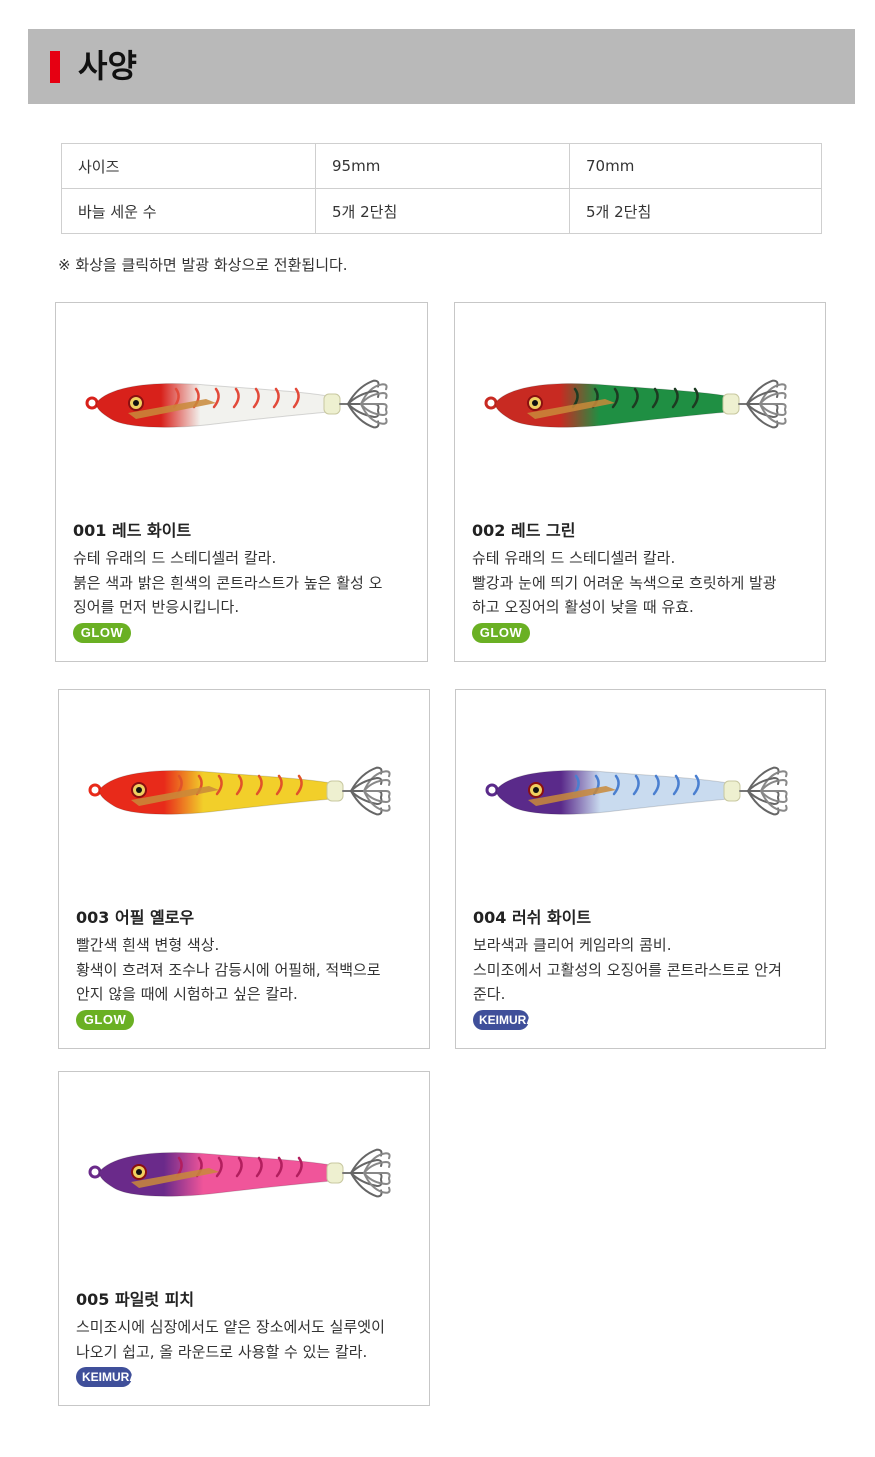  Describe the element at coordinates (695, 166) in the screenshot. I see `spec-value: 70mm` at that location.